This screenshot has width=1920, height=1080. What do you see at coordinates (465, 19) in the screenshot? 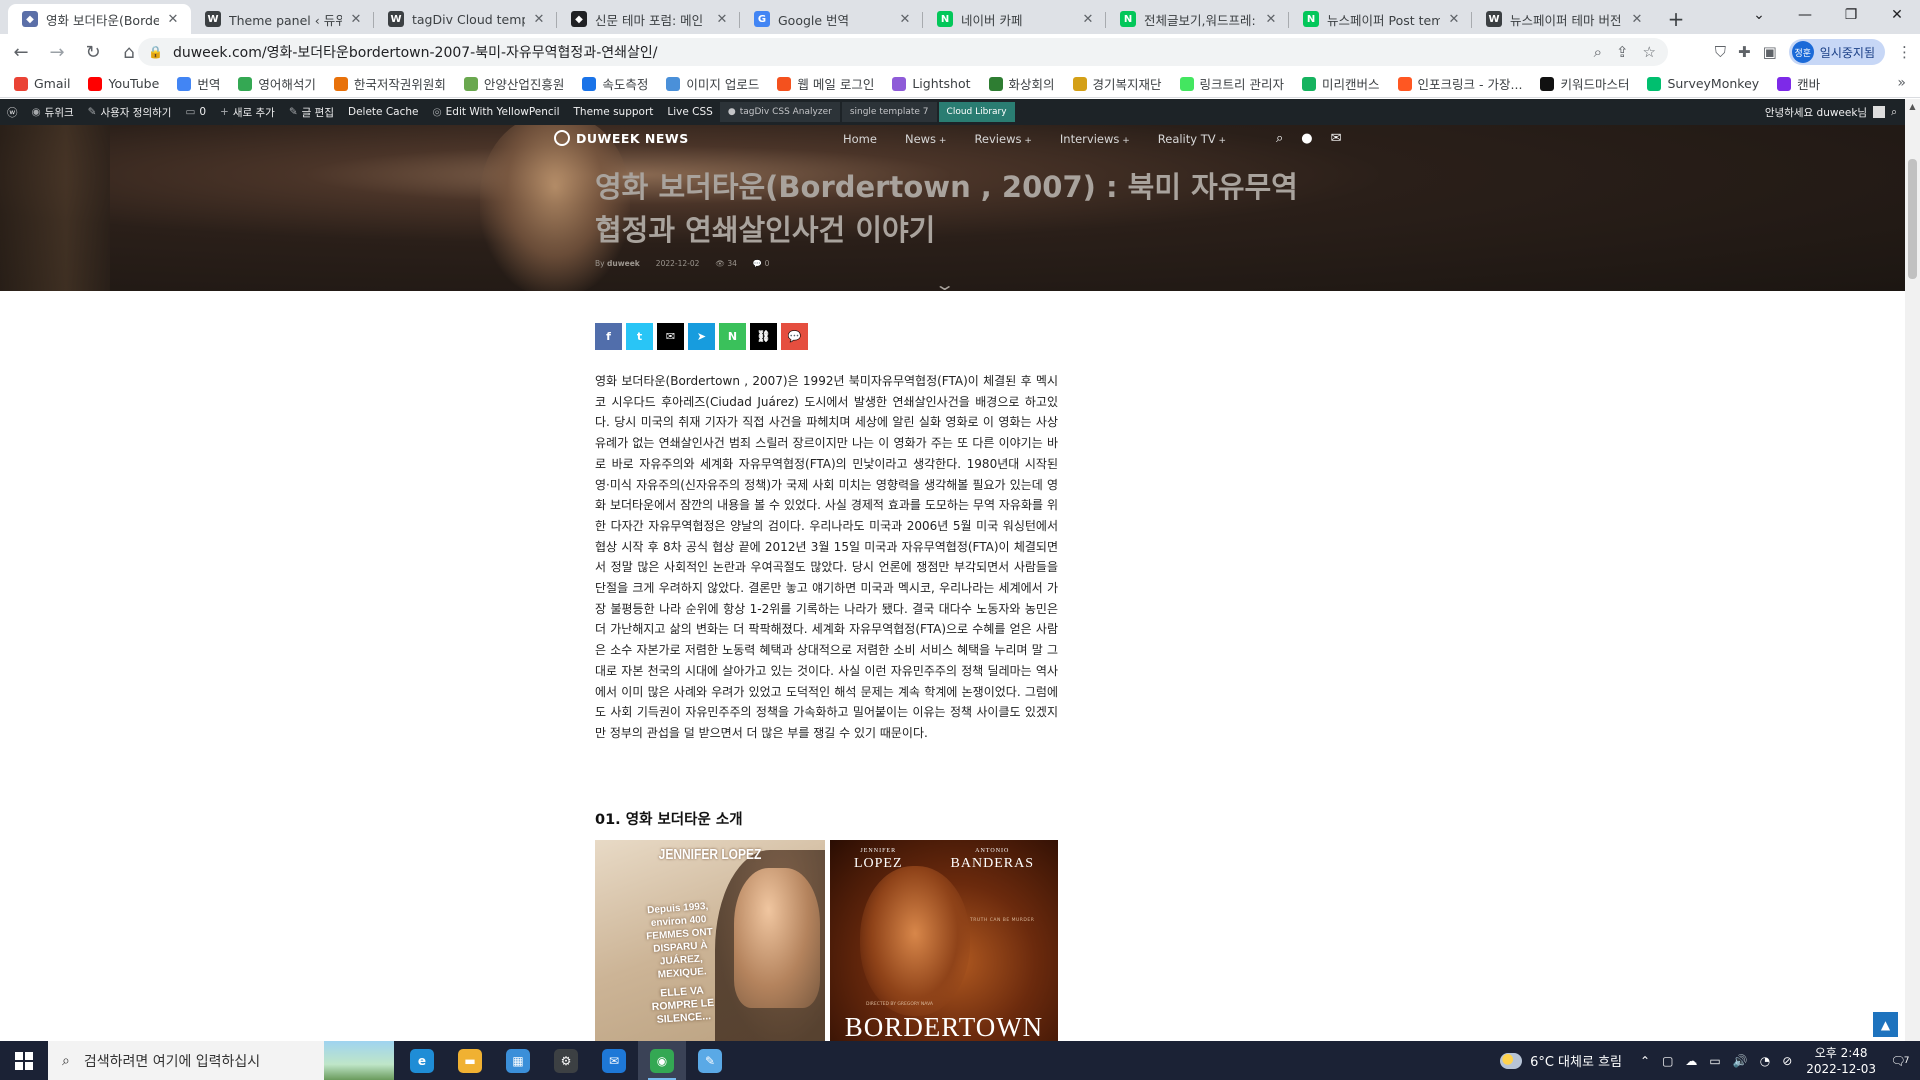
I see `tab-2: WtagDiv Cloud templat ✕` at bounding box center [465, 19].